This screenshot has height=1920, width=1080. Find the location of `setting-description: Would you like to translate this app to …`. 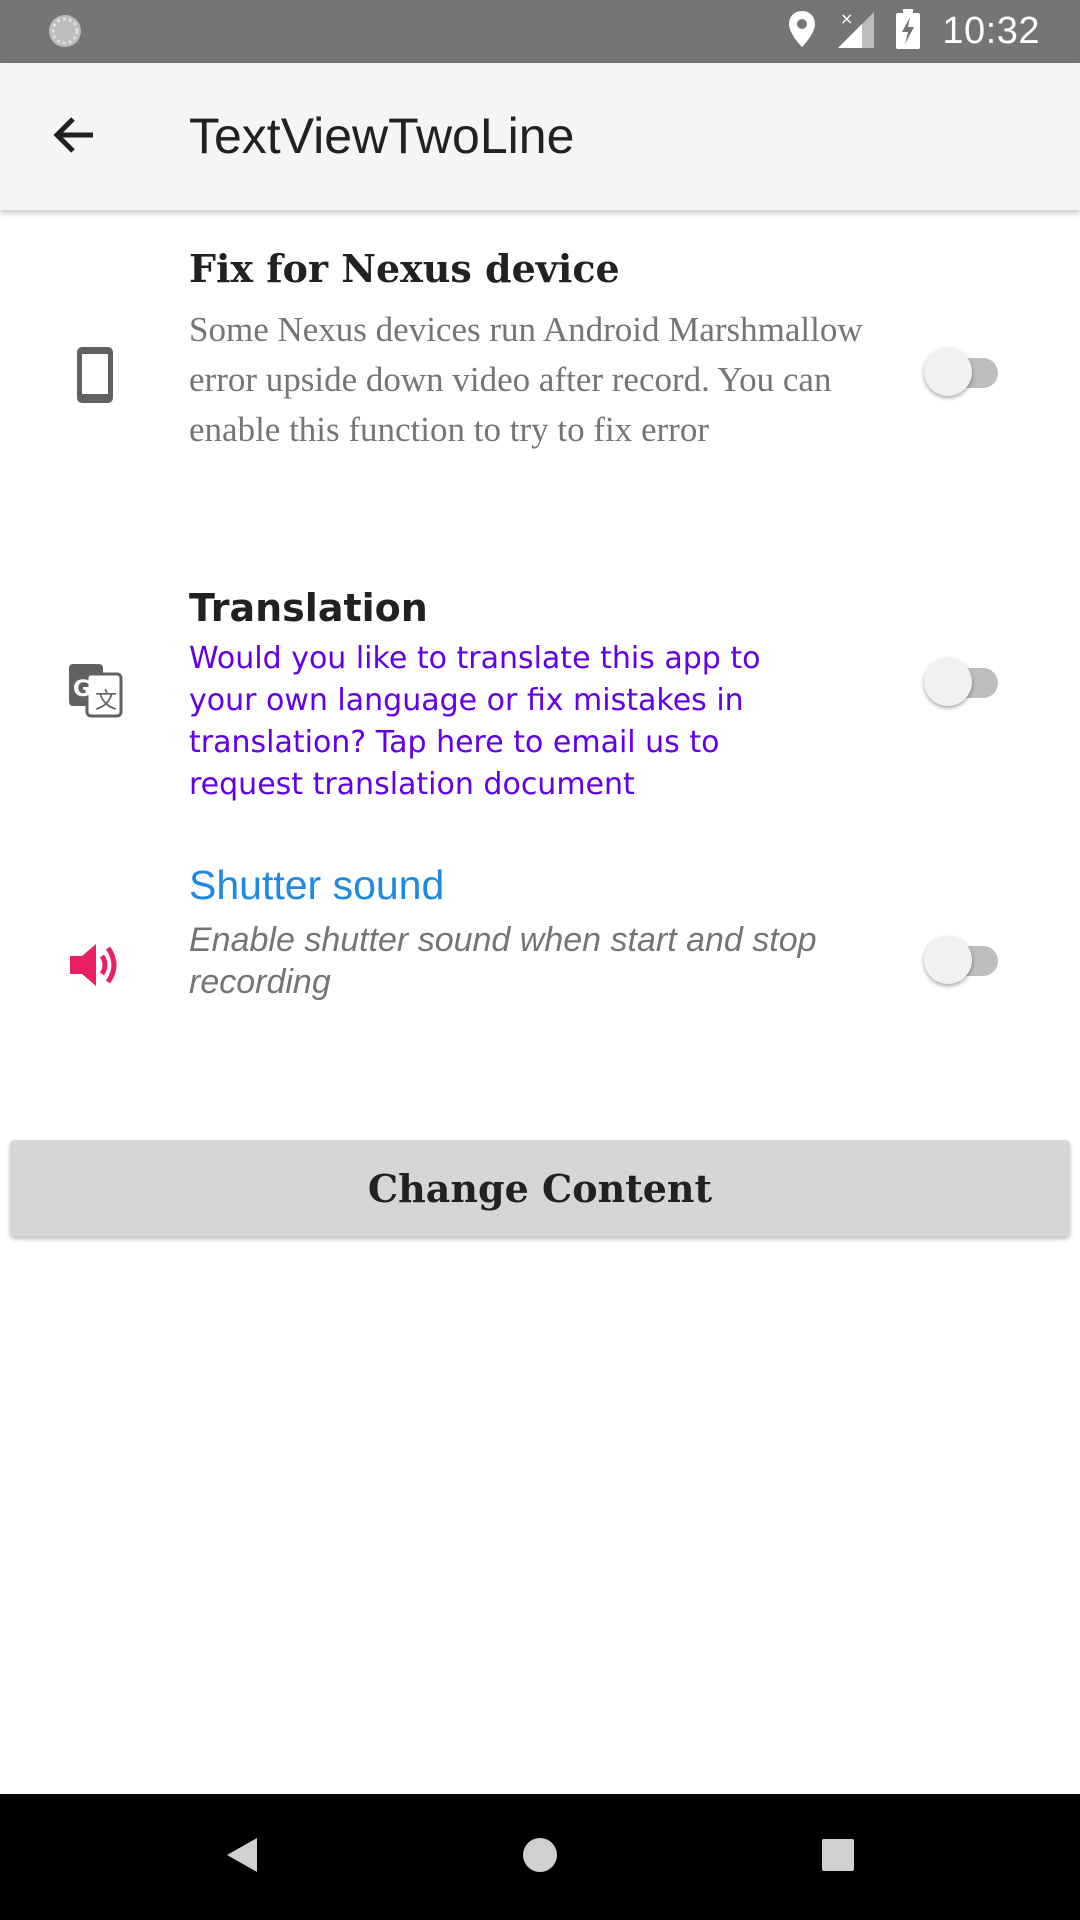

setting-description: Would you like to translate this app to … is located at coordinates (475, 721).